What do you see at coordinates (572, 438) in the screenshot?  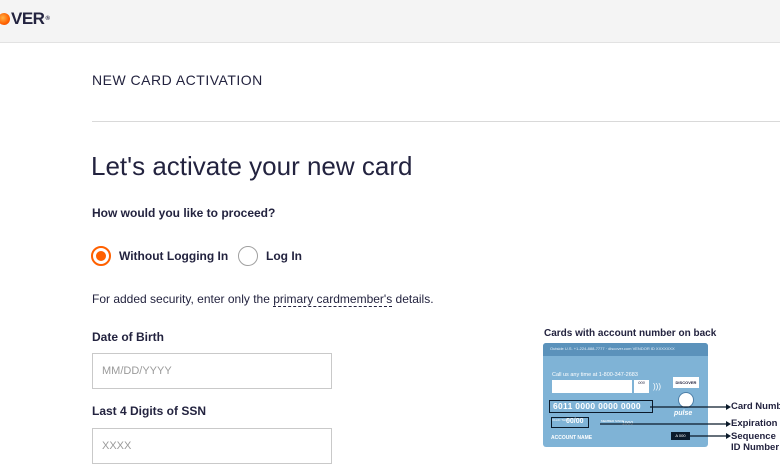 I see `account-name-text: ACCOUNT NAME` at bounding box center [572, 438].